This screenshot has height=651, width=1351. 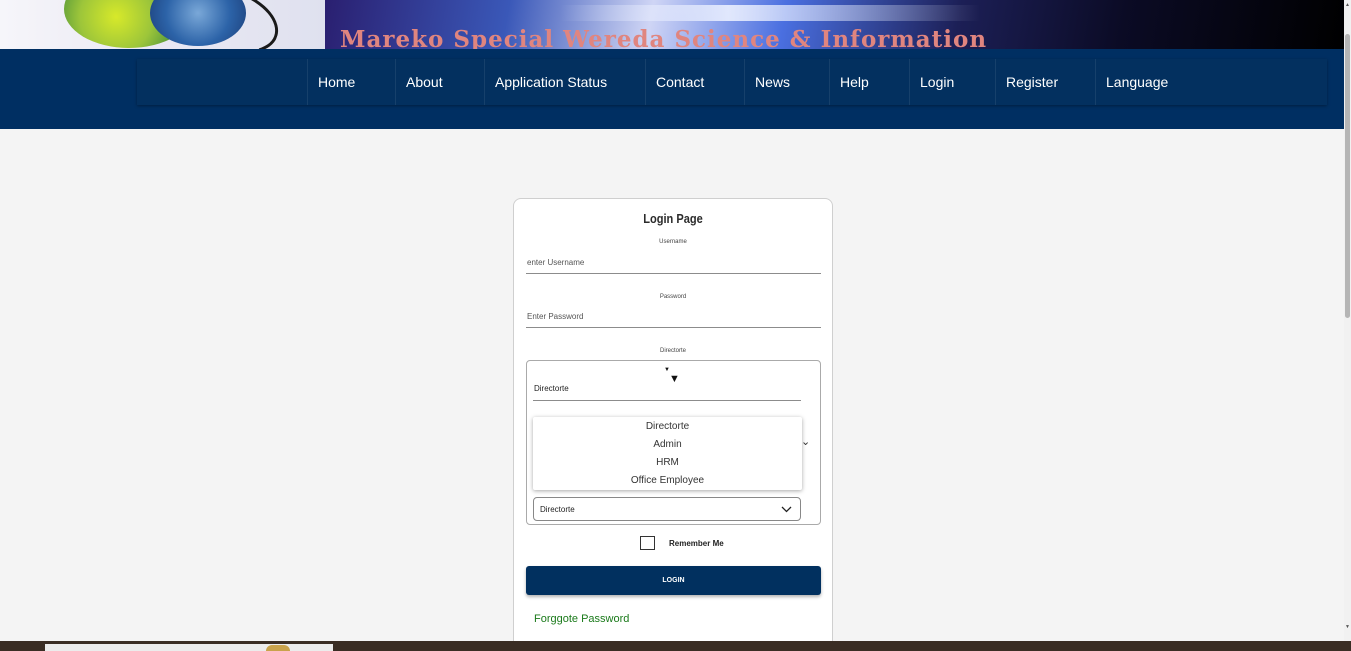 What do you see at coordinates (1131, 82) in the screenshot?
I see `nav-item-language: Language` at bounding box center [1131, 82].